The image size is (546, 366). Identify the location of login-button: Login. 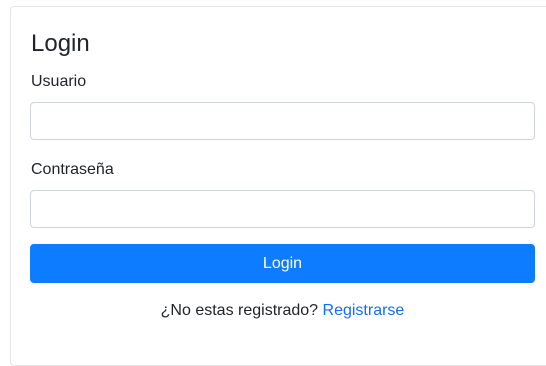
(282, 263).